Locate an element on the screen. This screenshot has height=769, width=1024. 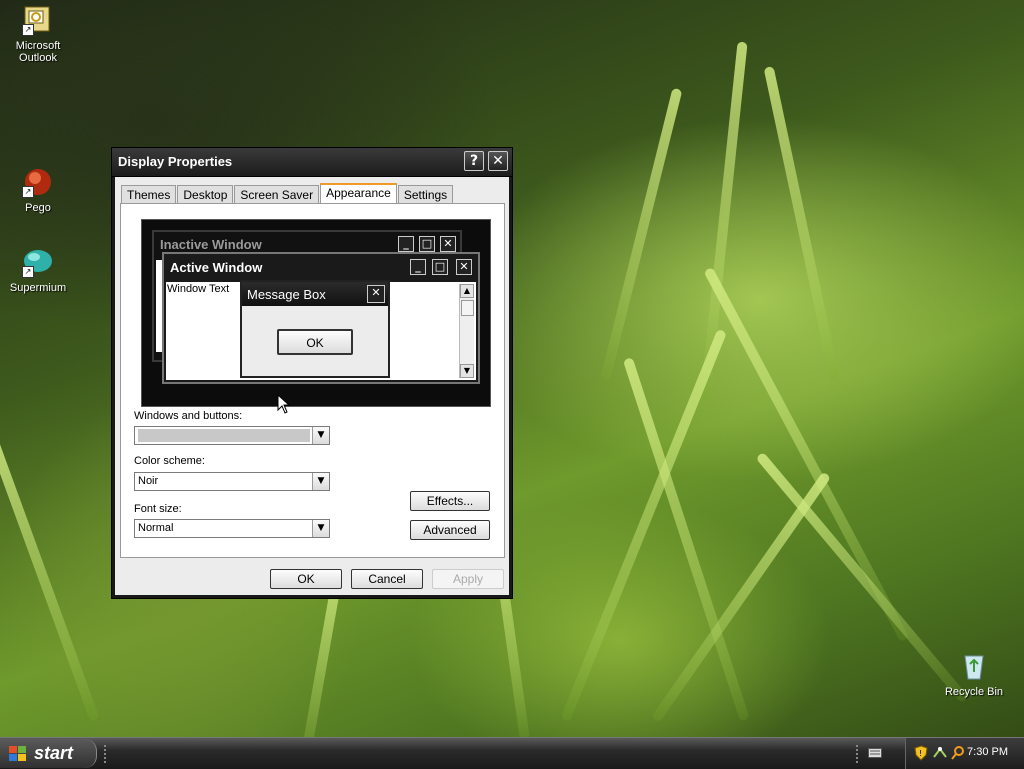
desktop-icon-recycle-bin: Recycle Bin is located at coordinates (974, 674).